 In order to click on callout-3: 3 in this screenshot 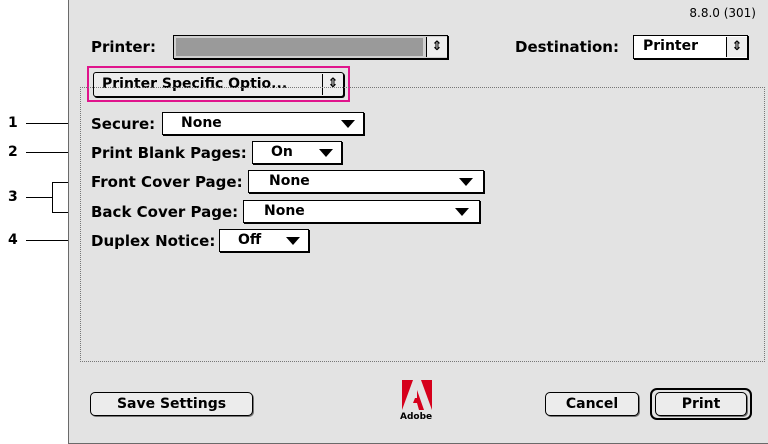, I will do `click(13, 197)`.